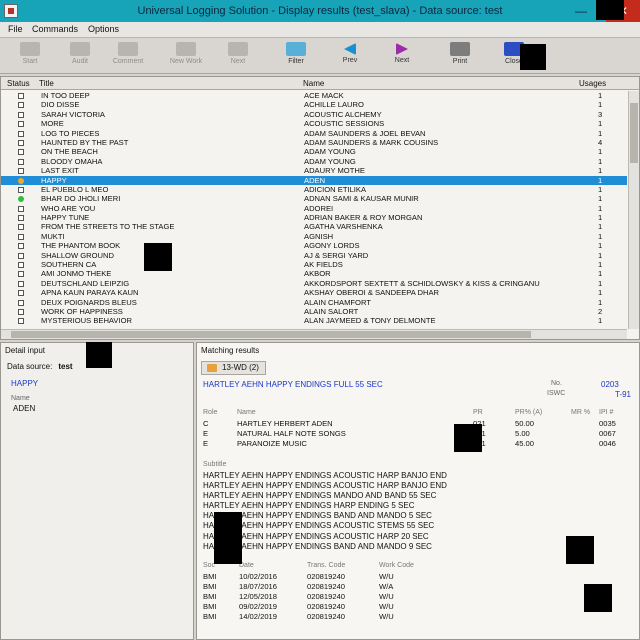 Image resolution: width=640 pixels, height=640 pixels. What do you see at coordinates (314, 245) in the screenshot?
I see `table-row: THE PHANTOM BOOK AGONY LORDS 1` at bounding box center [314, 245].